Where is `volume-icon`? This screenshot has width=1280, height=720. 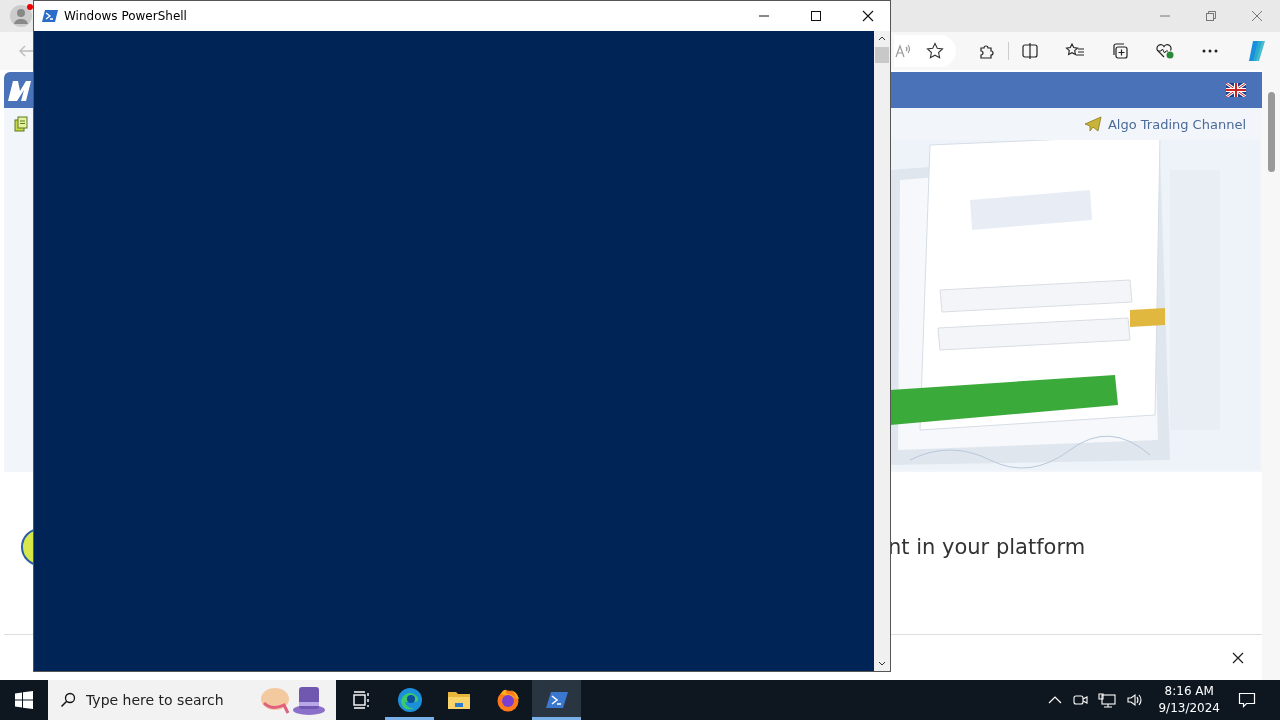 volume-icon is located at coordinates (1135, 700).